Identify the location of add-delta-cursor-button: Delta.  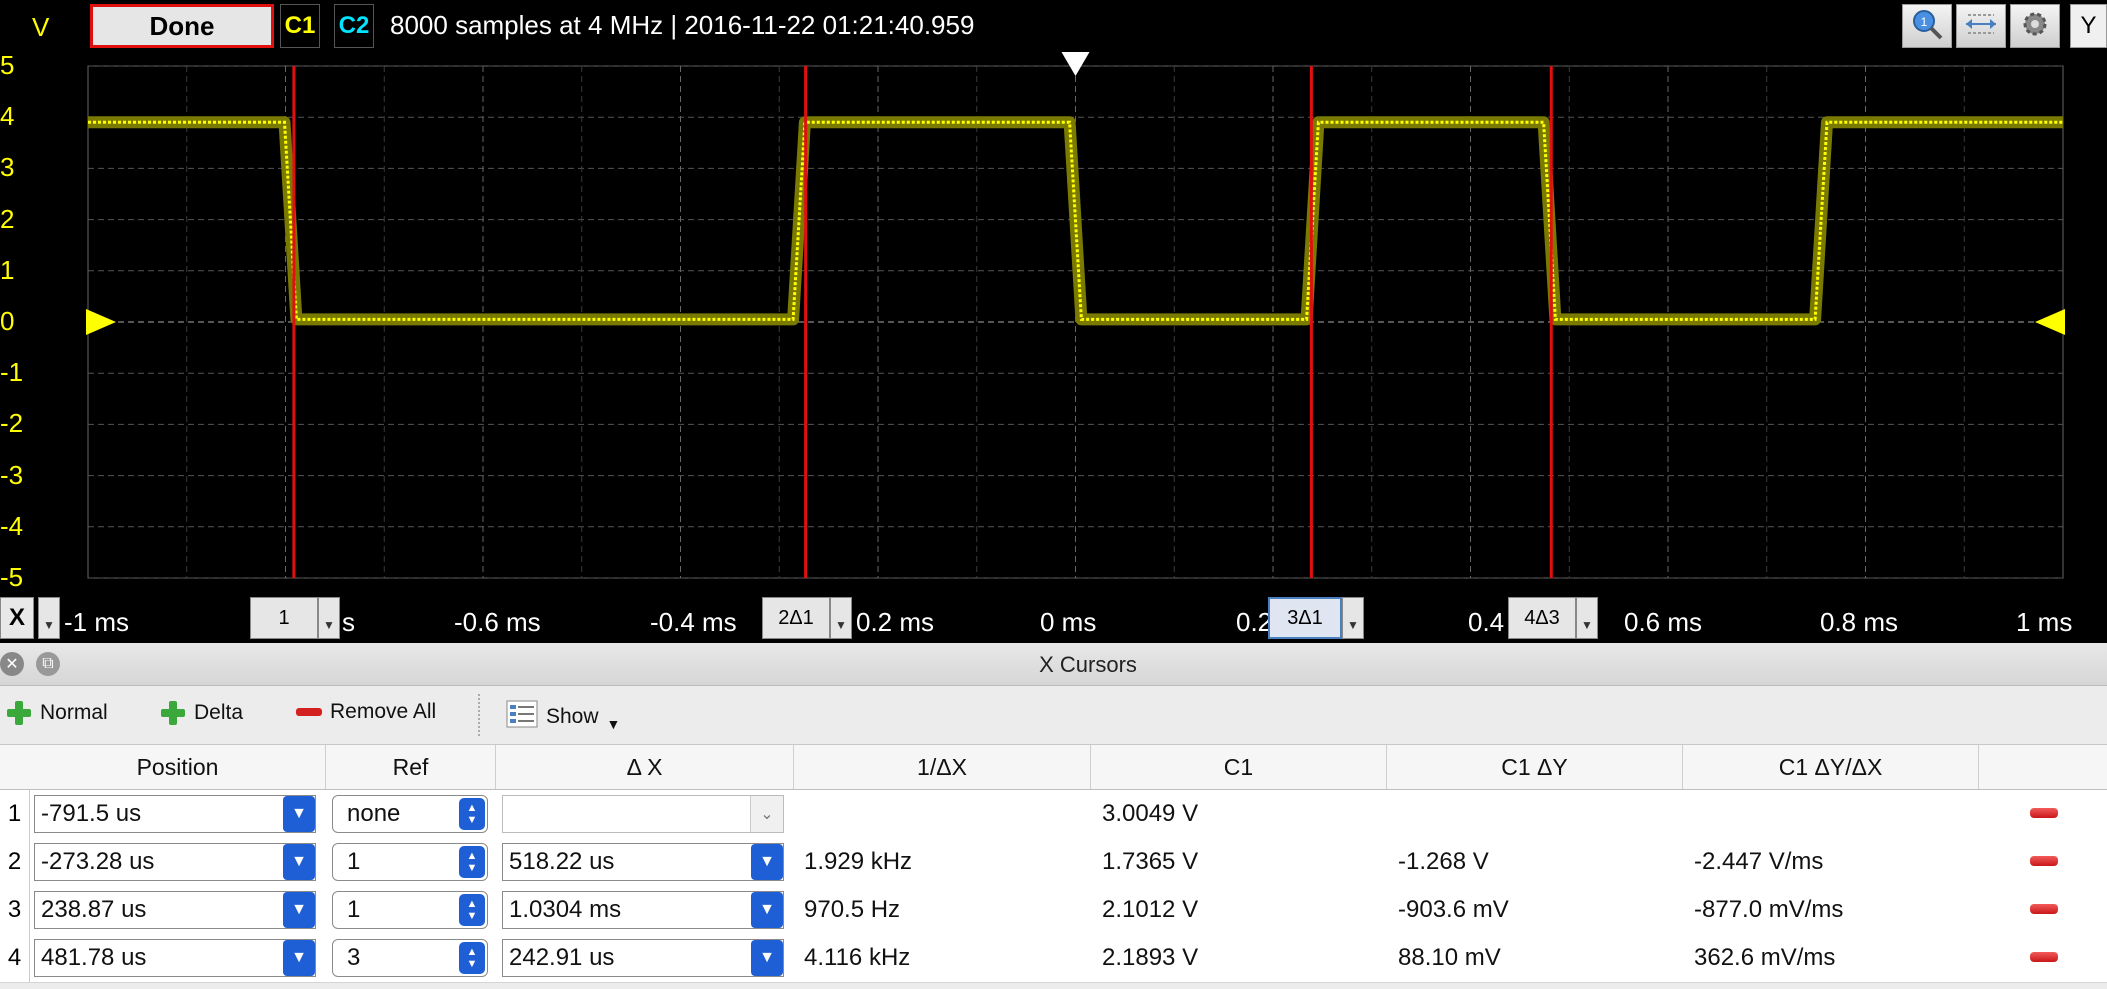
(201, 713).